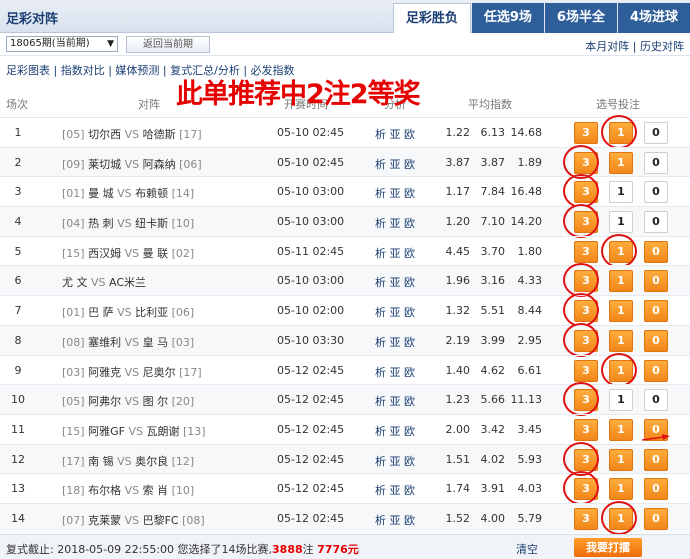 This screenshot has height=559, width=690. What do you see at coordinates (106, 431) in the screenshot?
I see `home-team: 阿雅GF` at bounding box center [106, 431].